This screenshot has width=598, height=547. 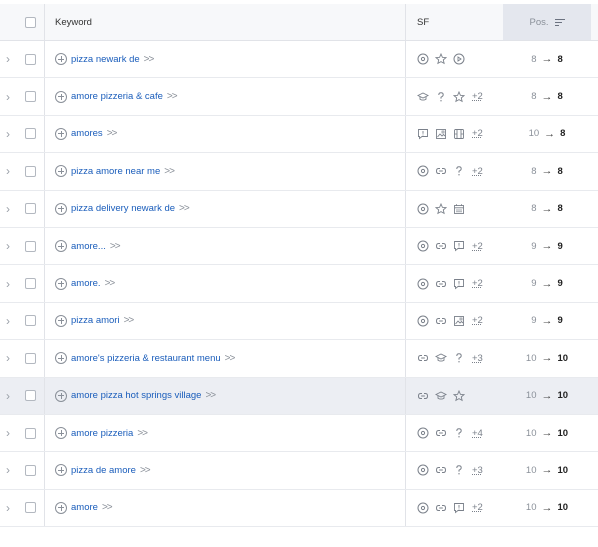 What do you see at coordinates (117, 96) in the screenshot?
I see `keyword-link: amore pizzeria & cafe` at bounding box center [117, 96].